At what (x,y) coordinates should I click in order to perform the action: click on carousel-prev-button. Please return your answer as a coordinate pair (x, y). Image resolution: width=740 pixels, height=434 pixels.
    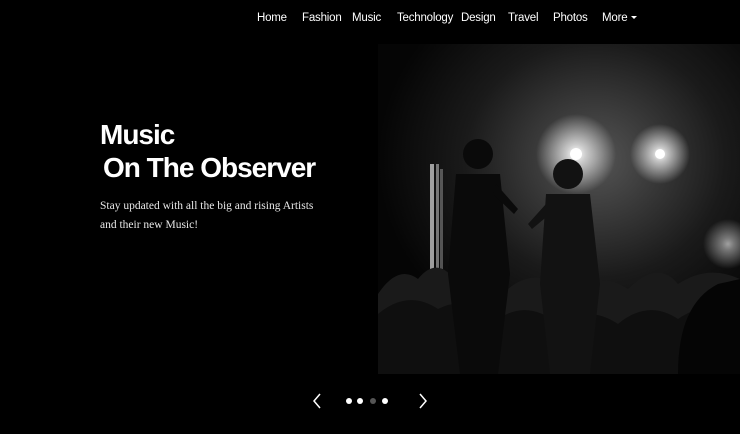
    Looking at the image, I should click on (317, 401).